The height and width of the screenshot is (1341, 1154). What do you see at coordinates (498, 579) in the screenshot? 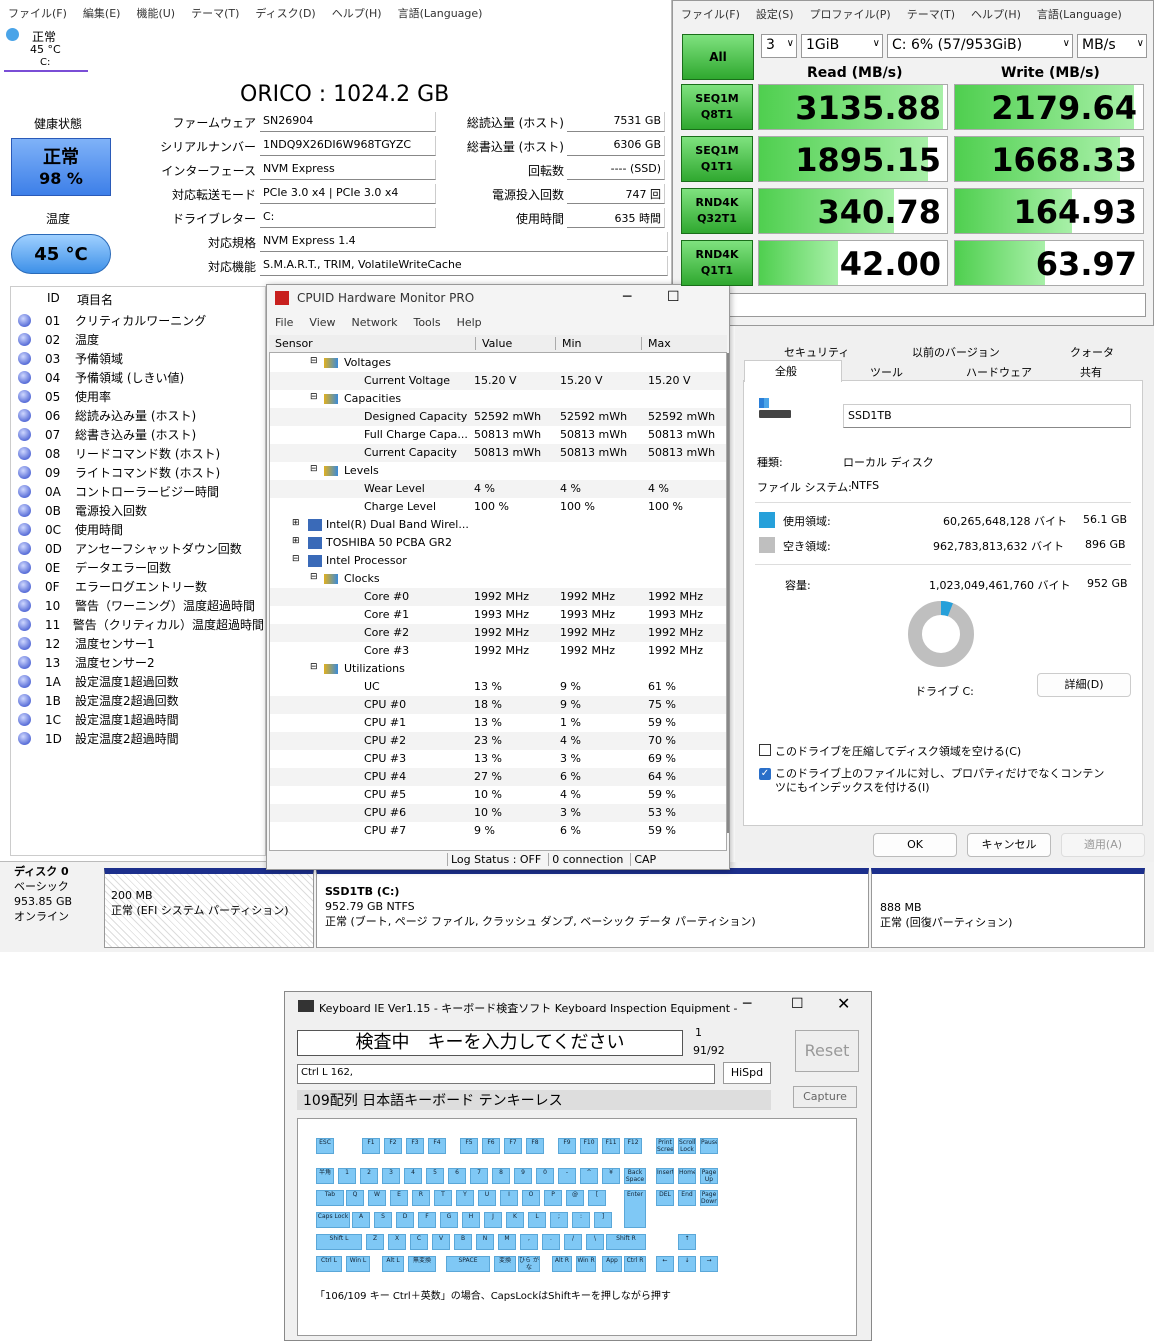
I see `sensor-group: ⊟ Clocks` at bounding box center [498, 579].